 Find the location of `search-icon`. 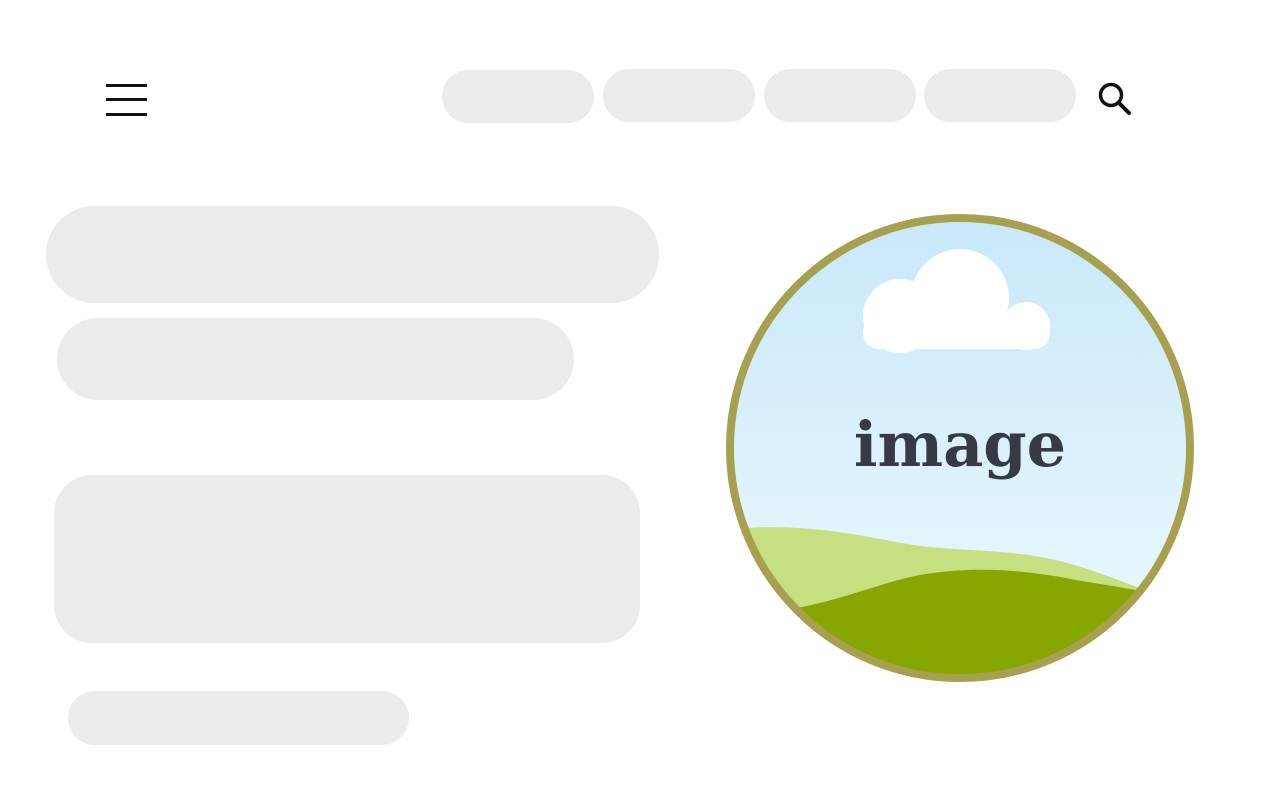

search-icon is located at coordinates (1114, 98).